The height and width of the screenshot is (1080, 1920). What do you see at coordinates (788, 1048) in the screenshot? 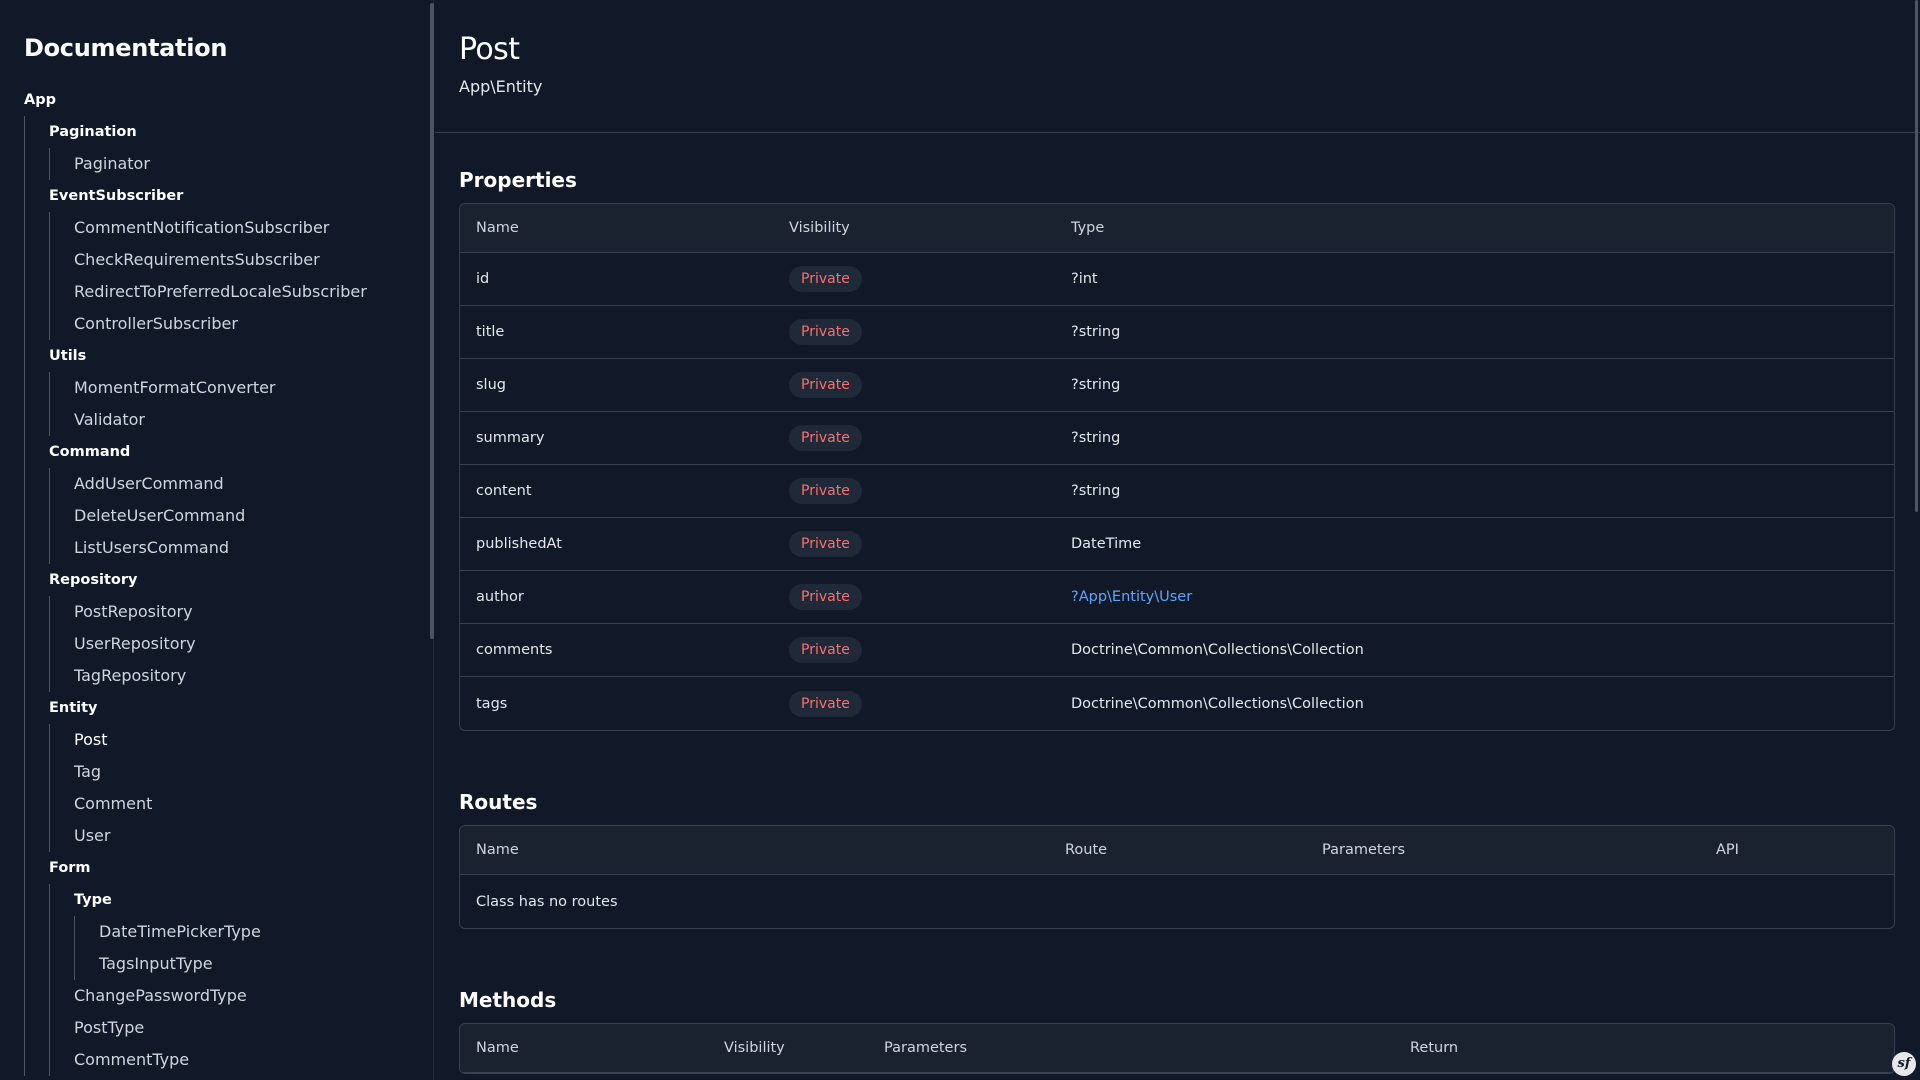
I see `methods-col-visibility: Visibility` at bounding box center [788, 1048].